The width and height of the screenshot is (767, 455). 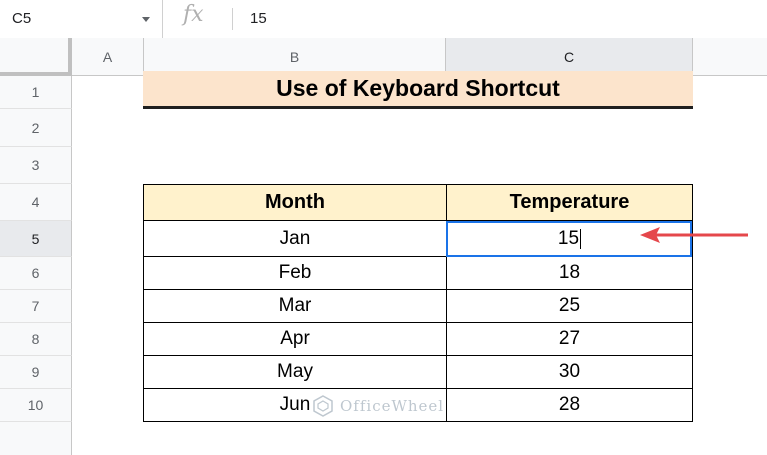 I want to click on watermark: OfficeWheel, so click(x=378, y=406).